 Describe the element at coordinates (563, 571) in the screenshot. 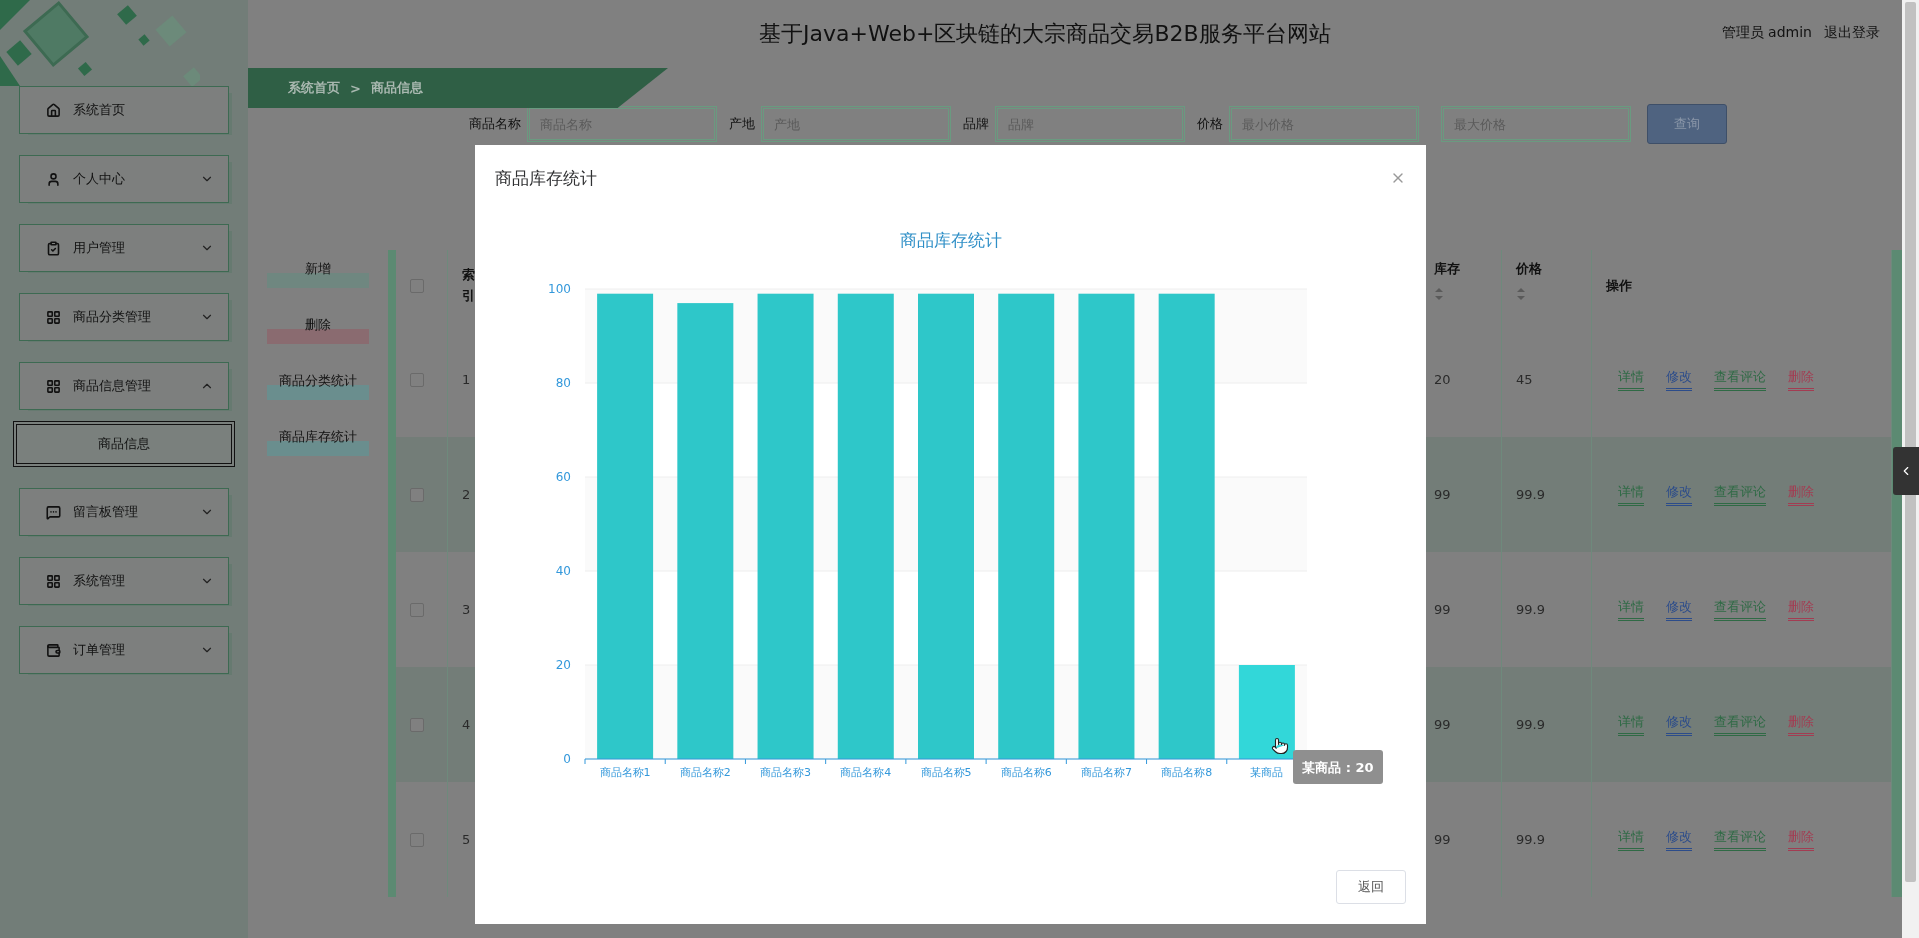

I see `axis-tick-label: 40` at that location.